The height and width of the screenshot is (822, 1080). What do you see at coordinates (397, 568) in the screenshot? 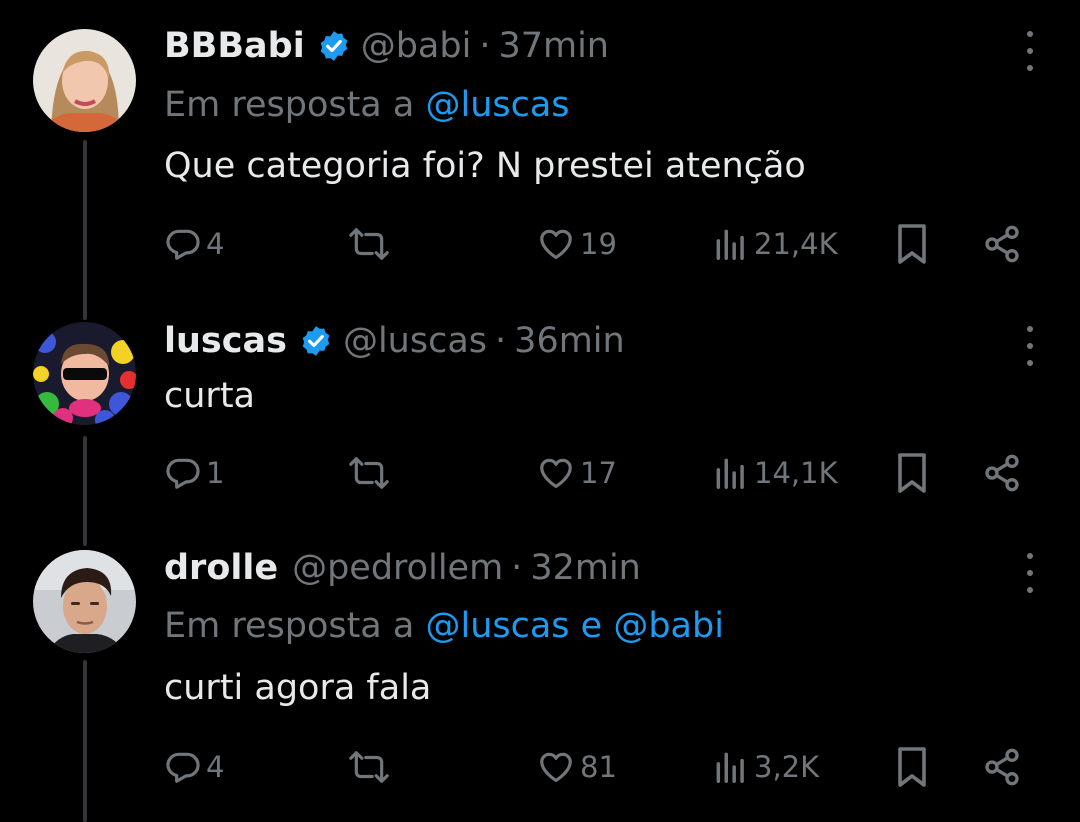
I see `handle: @pedrollem` at bounding box center [397, 568].